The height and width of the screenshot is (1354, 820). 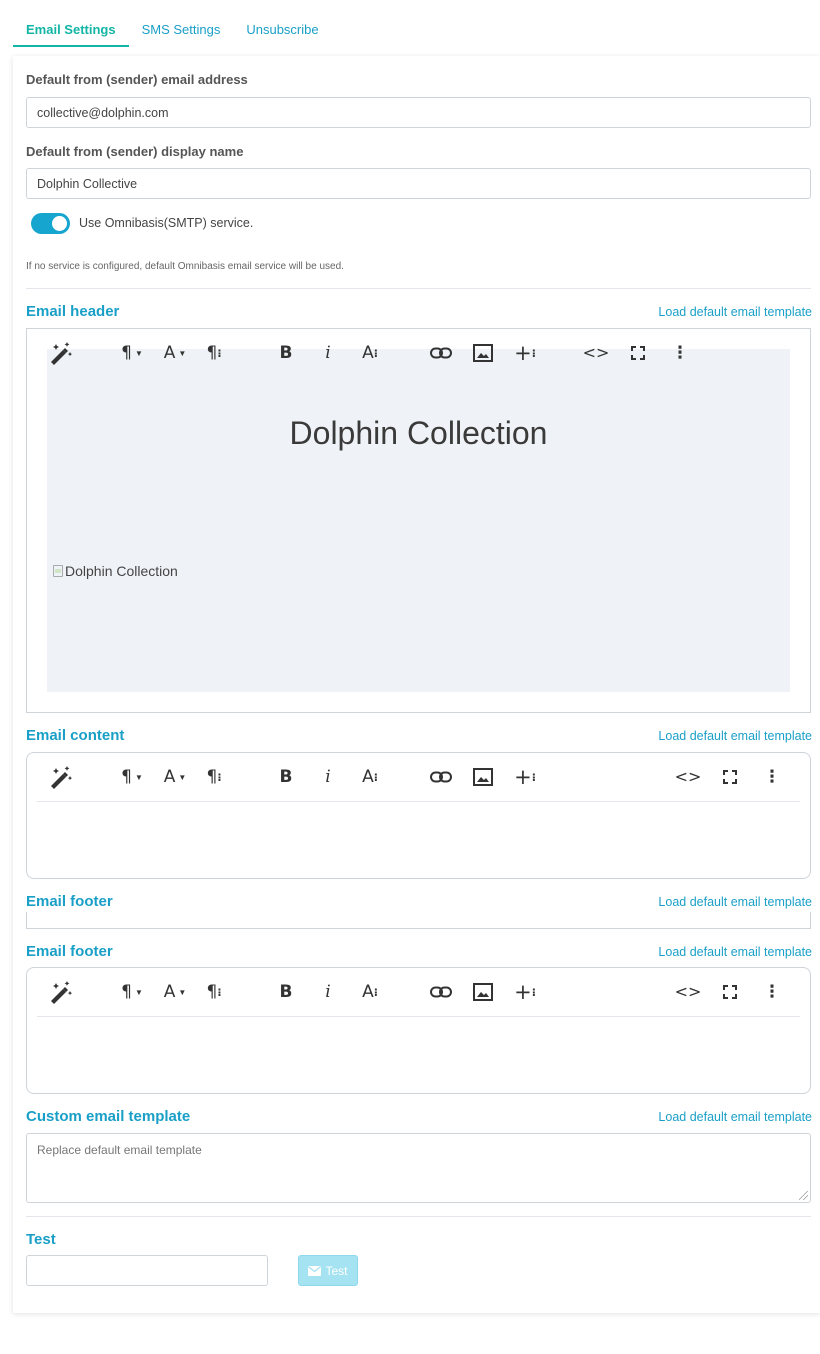 I want to click on email-content-editor: ¶ ▼ A ▼ ¶ ⁝ B i A ⁝ + ⁝ <> ⋮, so click(x=418, y=815).